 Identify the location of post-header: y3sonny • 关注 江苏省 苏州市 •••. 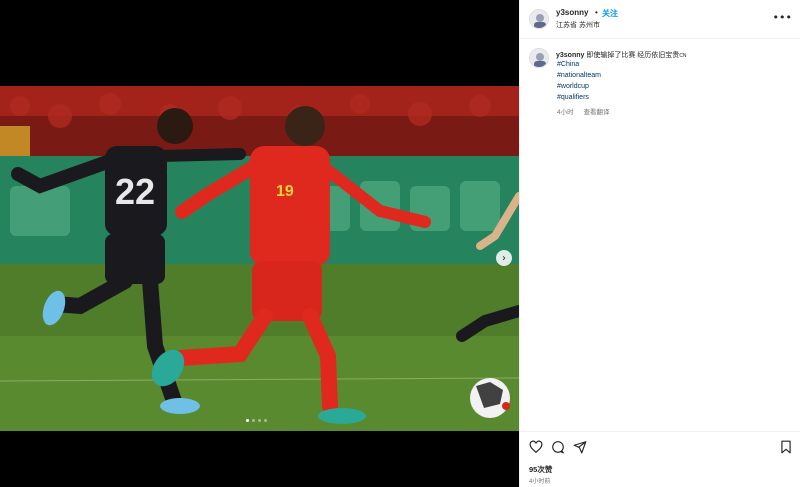
(660, 19).